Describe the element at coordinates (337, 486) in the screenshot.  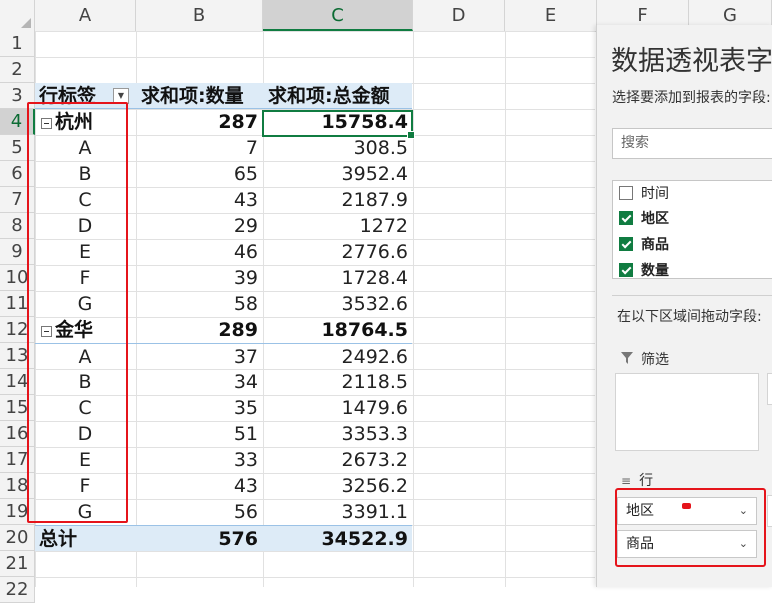
I see `pivot-item-amount: 3256.2` at that location.